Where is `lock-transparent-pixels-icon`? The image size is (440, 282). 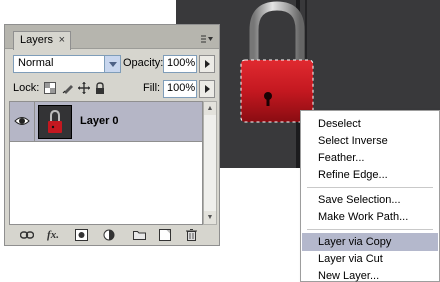 lock-transparent-pixels-icon is located at coordinates (49, 87).